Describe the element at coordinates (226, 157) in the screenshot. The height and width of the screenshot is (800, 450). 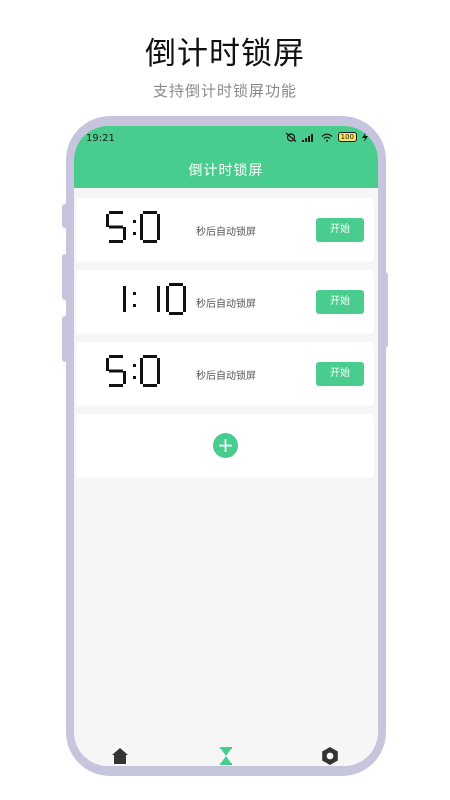
I see `app-header: 19:21 100 倒计时锁屏` at that location.